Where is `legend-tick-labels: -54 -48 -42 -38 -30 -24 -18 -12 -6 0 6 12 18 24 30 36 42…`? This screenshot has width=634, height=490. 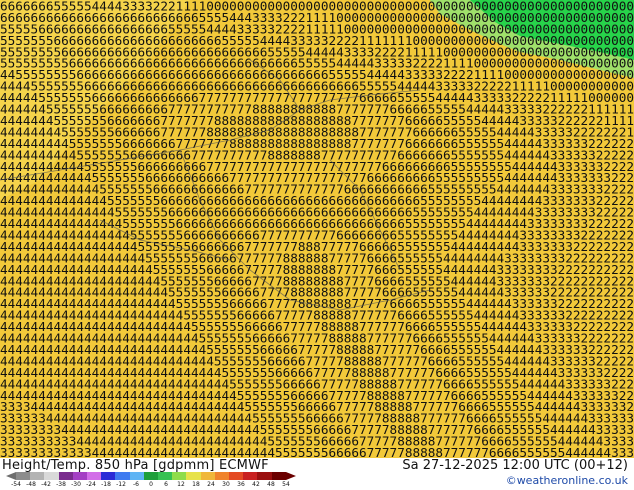
legend-tick-labels: -54 -48 -42 -38 -30 -24 -18 -12 -6 0 6 12 18 24 30 36 42… is located at coordinates (151, 485).